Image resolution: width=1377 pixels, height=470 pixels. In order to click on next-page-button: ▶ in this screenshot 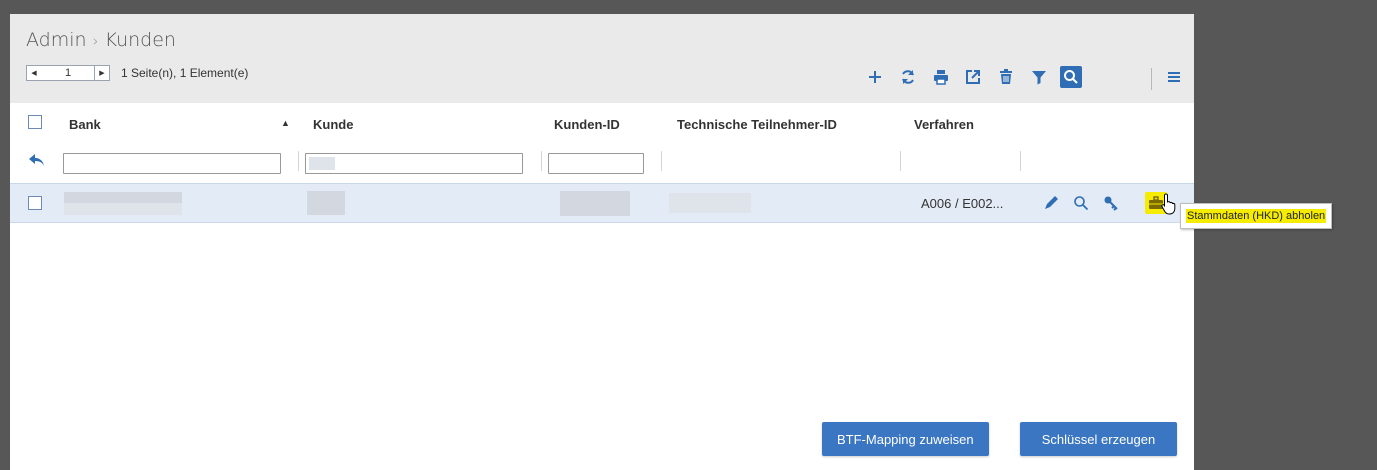, I will do `click(102, 73)`.